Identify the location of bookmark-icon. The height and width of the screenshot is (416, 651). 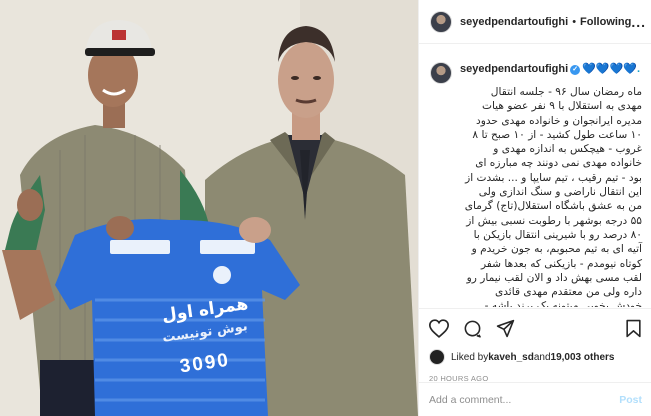
(633, 328).